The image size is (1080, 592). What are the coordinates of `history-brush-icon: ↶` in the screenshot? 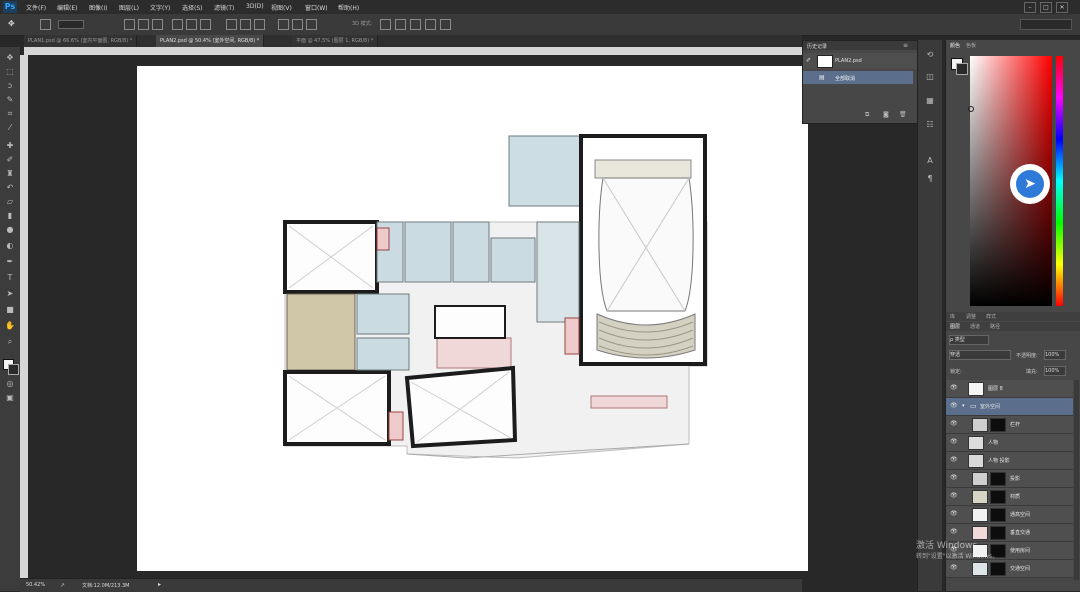 It's located at (10, 188).